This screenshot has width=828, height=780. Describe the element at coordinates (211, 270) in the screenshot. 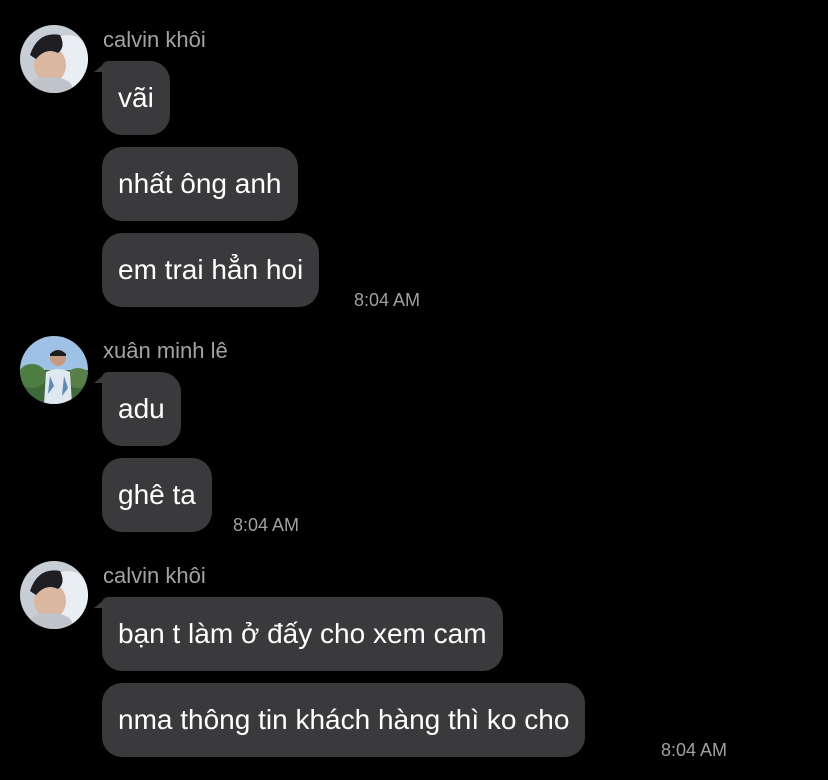

I see `message-bubble: em trai hẳn hoi` at that location.